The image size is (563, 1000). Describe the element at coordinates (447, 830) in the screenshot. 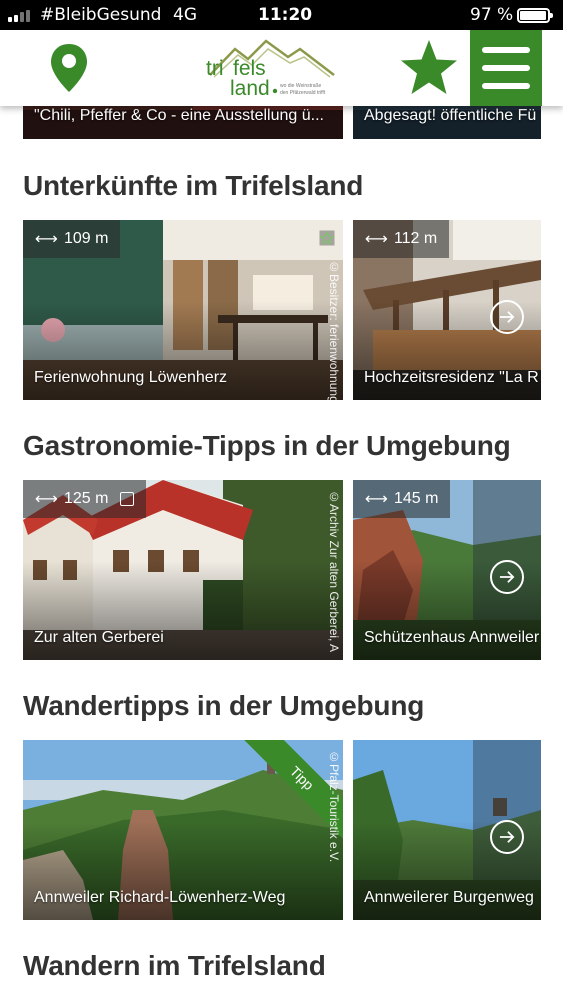

I see `hiking-card: Annweilerer Burgenweg` at that location.